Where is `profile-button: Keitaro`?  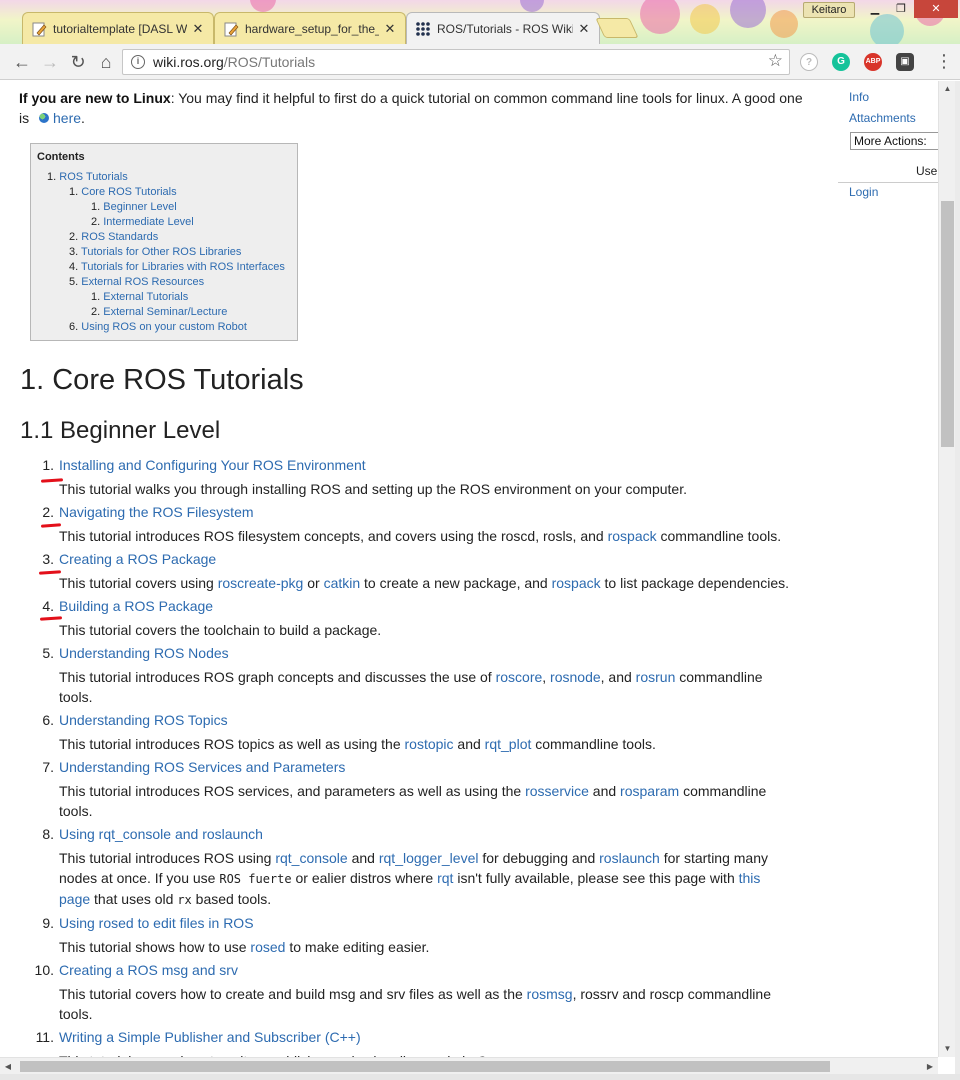
profile-button: Keitaro is located at coordinates (829, 10).